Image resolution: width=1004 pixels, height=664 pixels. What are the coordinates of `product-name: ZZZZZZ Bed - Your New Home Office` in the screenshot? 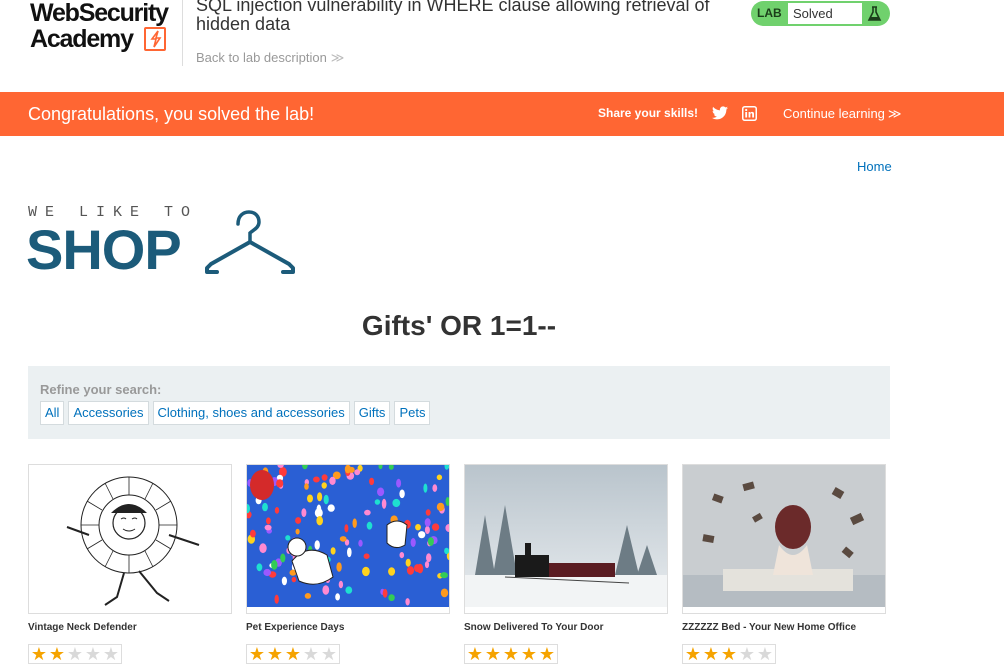 It's located at (769, 627).